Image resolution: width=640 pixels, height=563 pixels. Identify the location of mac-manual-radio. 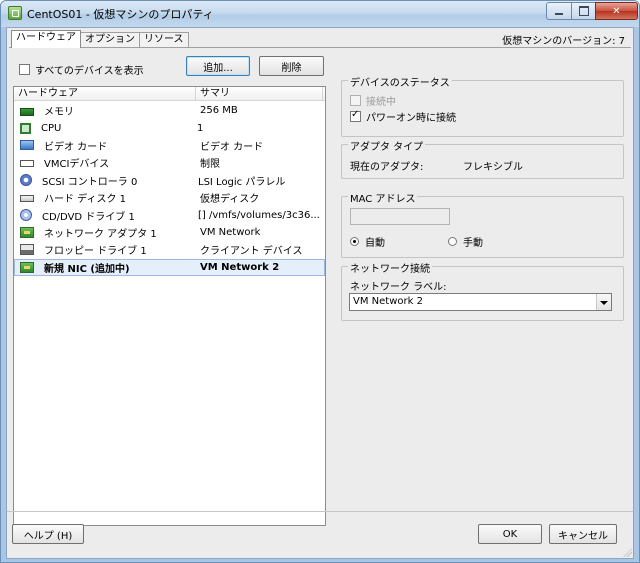
(452, 241).